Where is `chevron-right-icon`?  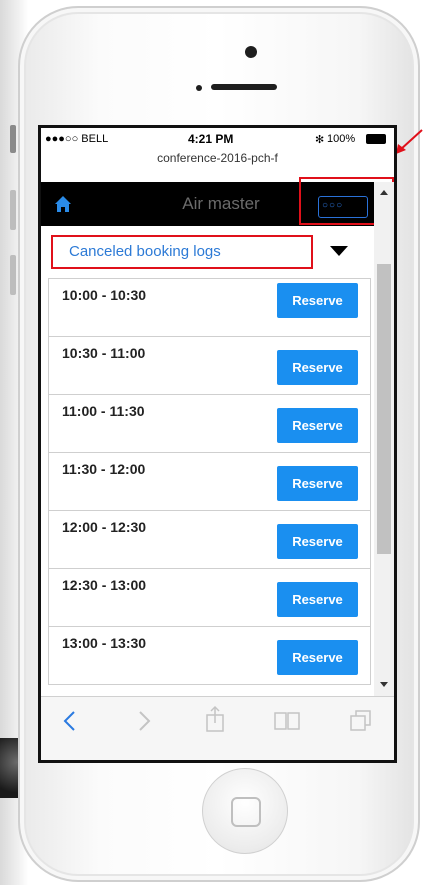 chevron-right-icon is located at coordinates (145, 721).